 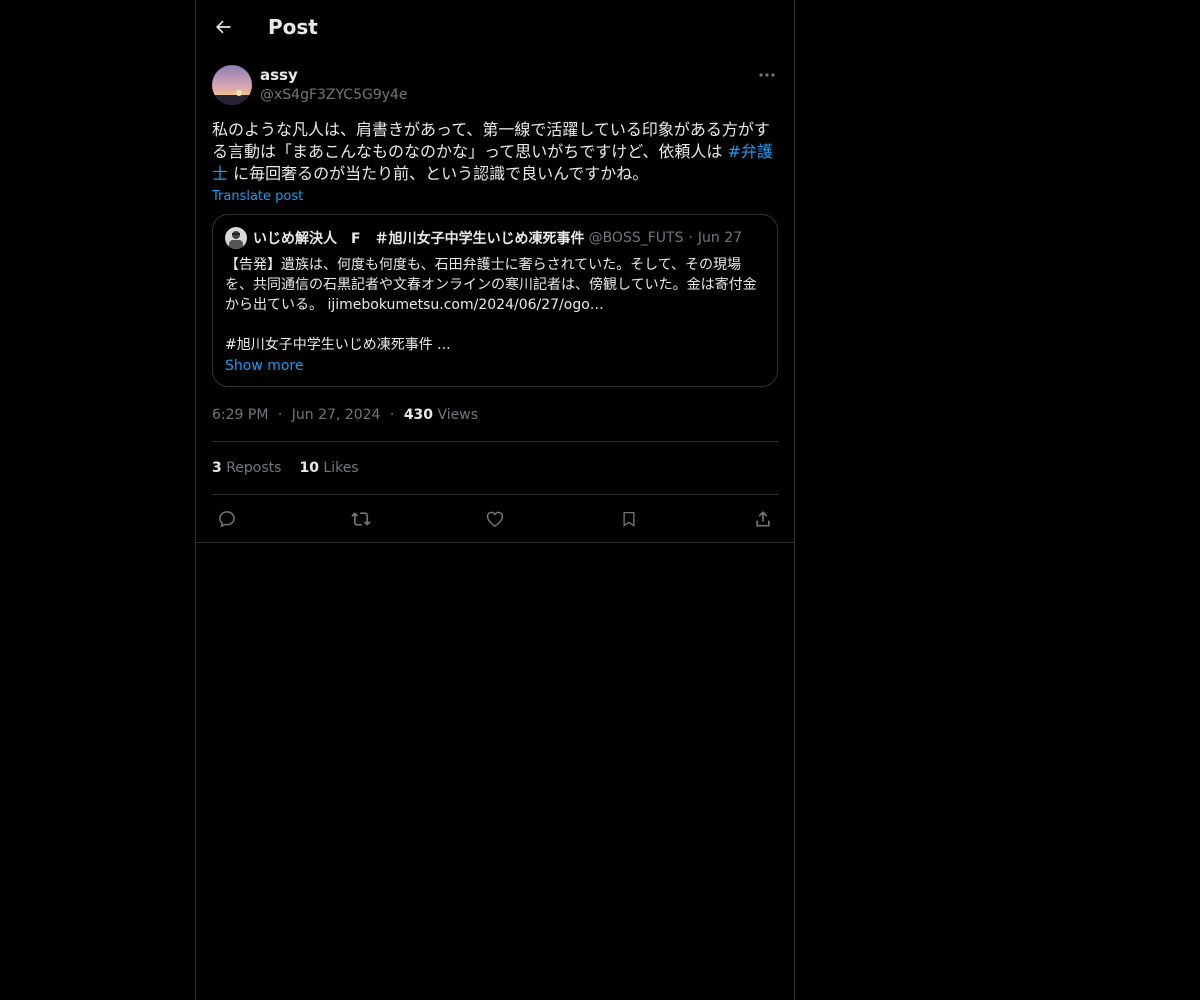 I want to click on author-meta: assy @xS4gF3ZYC5G9y4e, so click(x=334, y=85).